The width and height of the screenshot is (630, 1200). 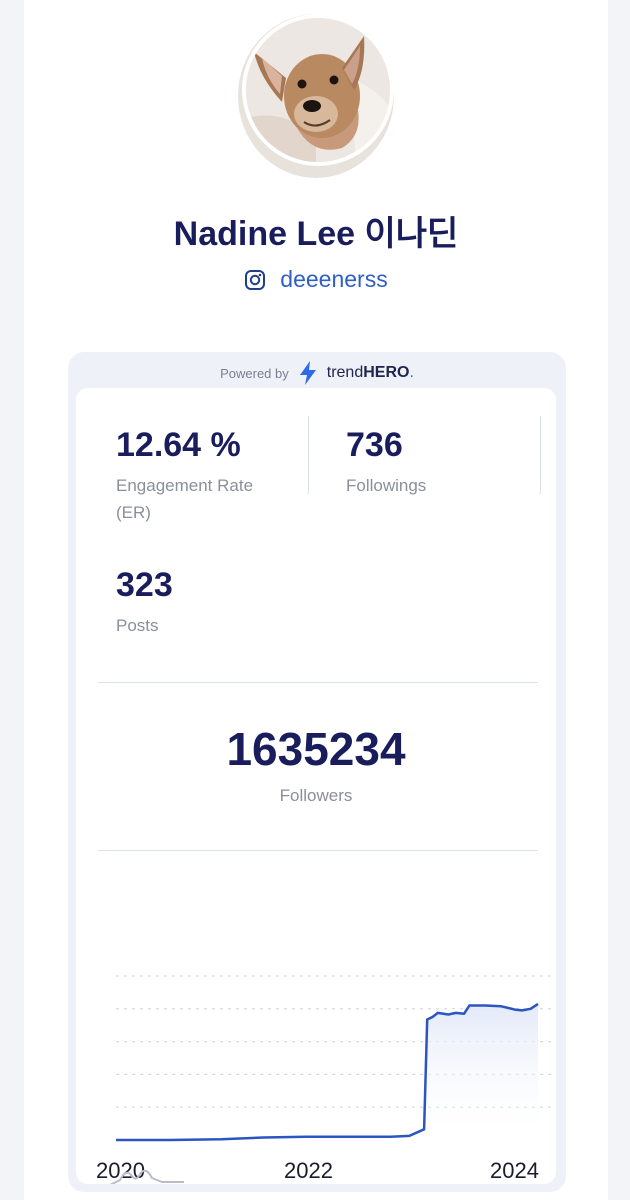 I want to click on x-tick-label: 2022, so click(x=308, y=1170).